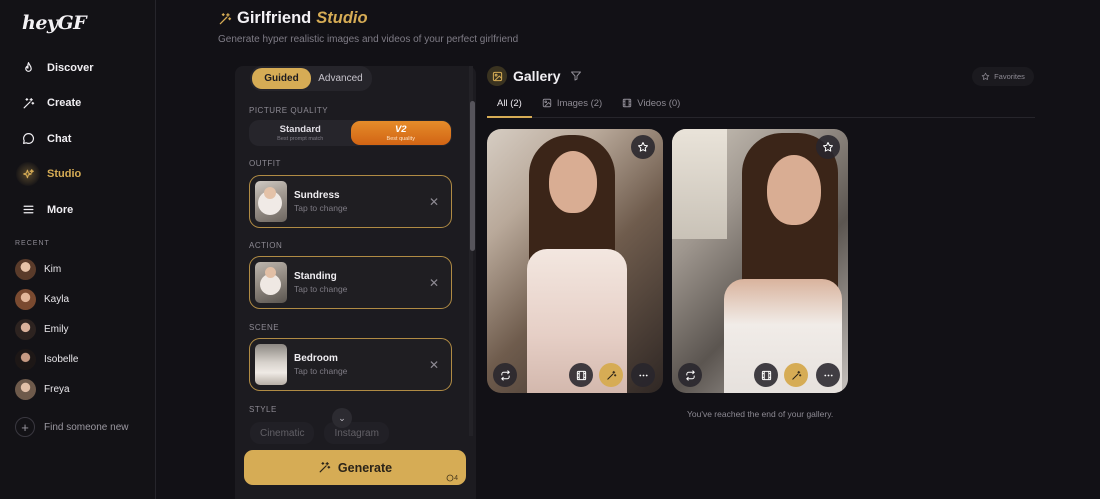 Image resolution: width=1100 pixels, height=499 pixels. What do you see at coordinates (400, 133) in the screenshot?
I see `quality-v2-button: V2 Best quality` at bounding box center [400, 133].